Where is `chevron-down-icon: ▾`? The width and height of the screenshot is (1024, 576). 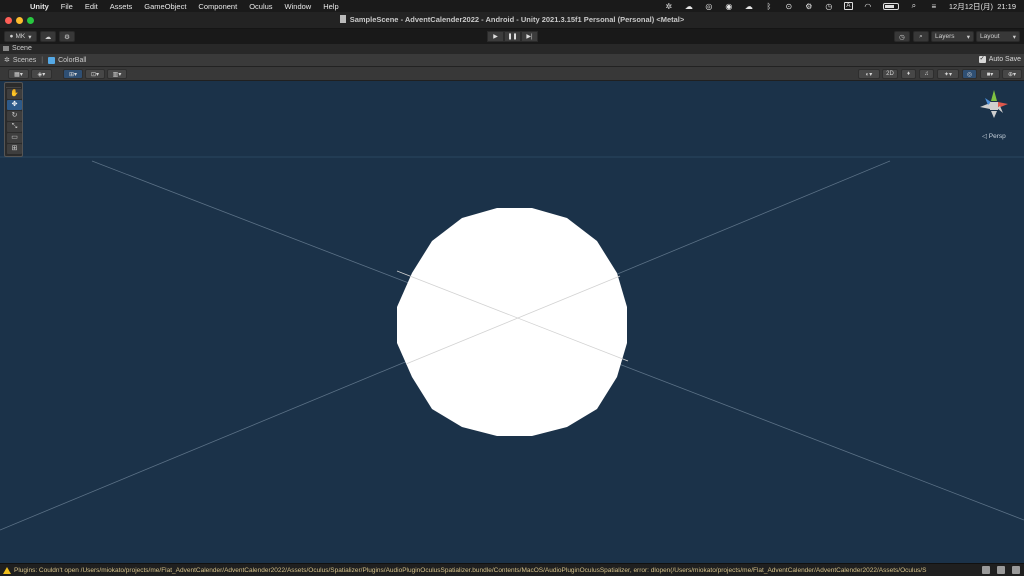 chevron-down-icon: ▾ is located at coordinates (1014, 37).